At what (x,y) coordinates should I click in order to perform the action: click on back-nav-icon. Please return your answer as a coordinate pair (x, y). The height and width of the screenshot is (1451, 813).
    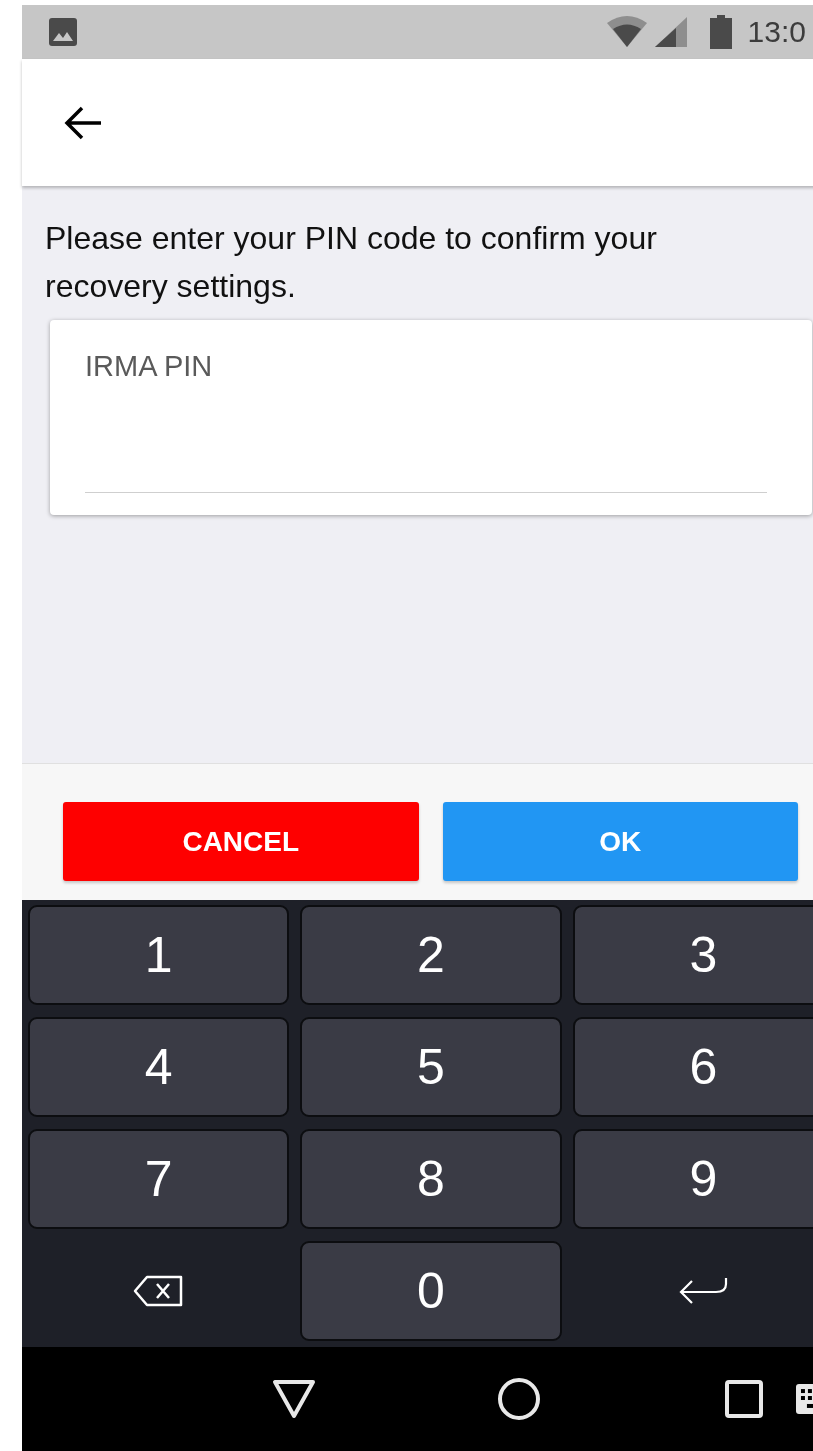
    Looking at the image, I should click on (294, 1399).